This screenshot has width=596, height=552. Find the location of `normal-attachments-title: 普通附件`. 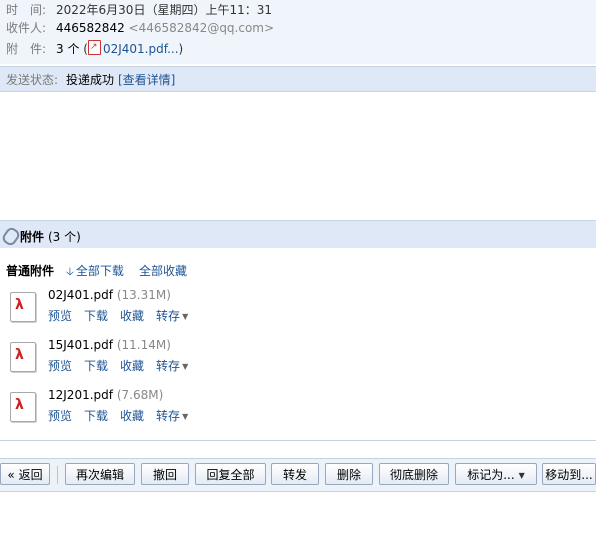

normal-attachments-title: 普通附件 is located at coordinates (30, 271).